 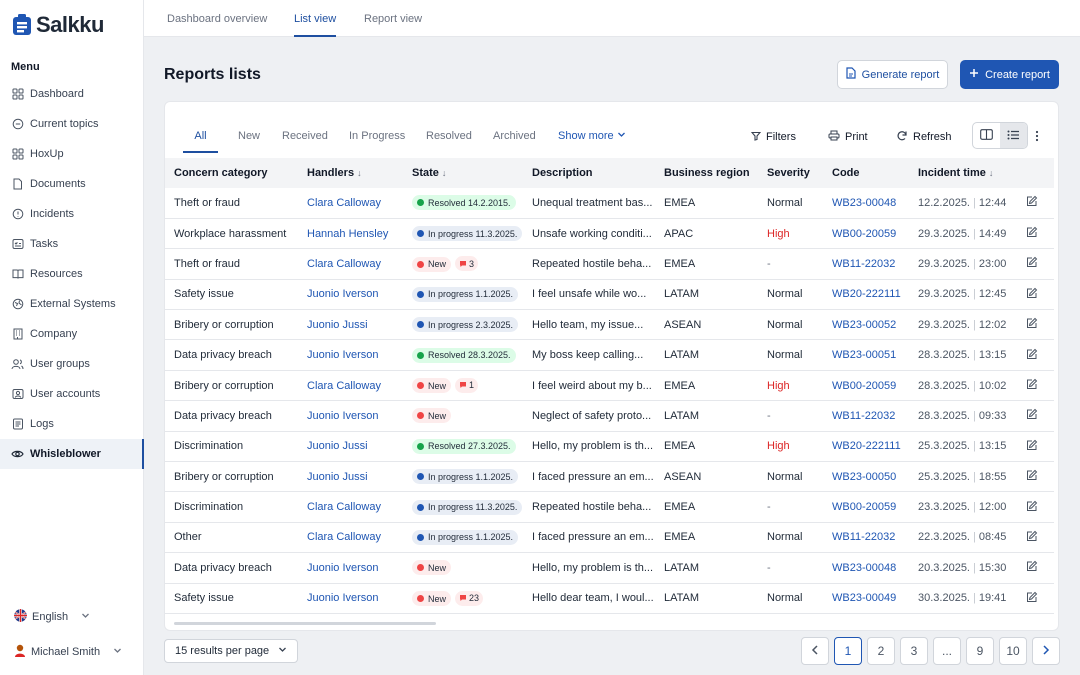 What do you see at coordinates (72, 394) in the screenshot?
I see `sidebar-item-user-accounts: User accounts` at bounding box center [72, 394].